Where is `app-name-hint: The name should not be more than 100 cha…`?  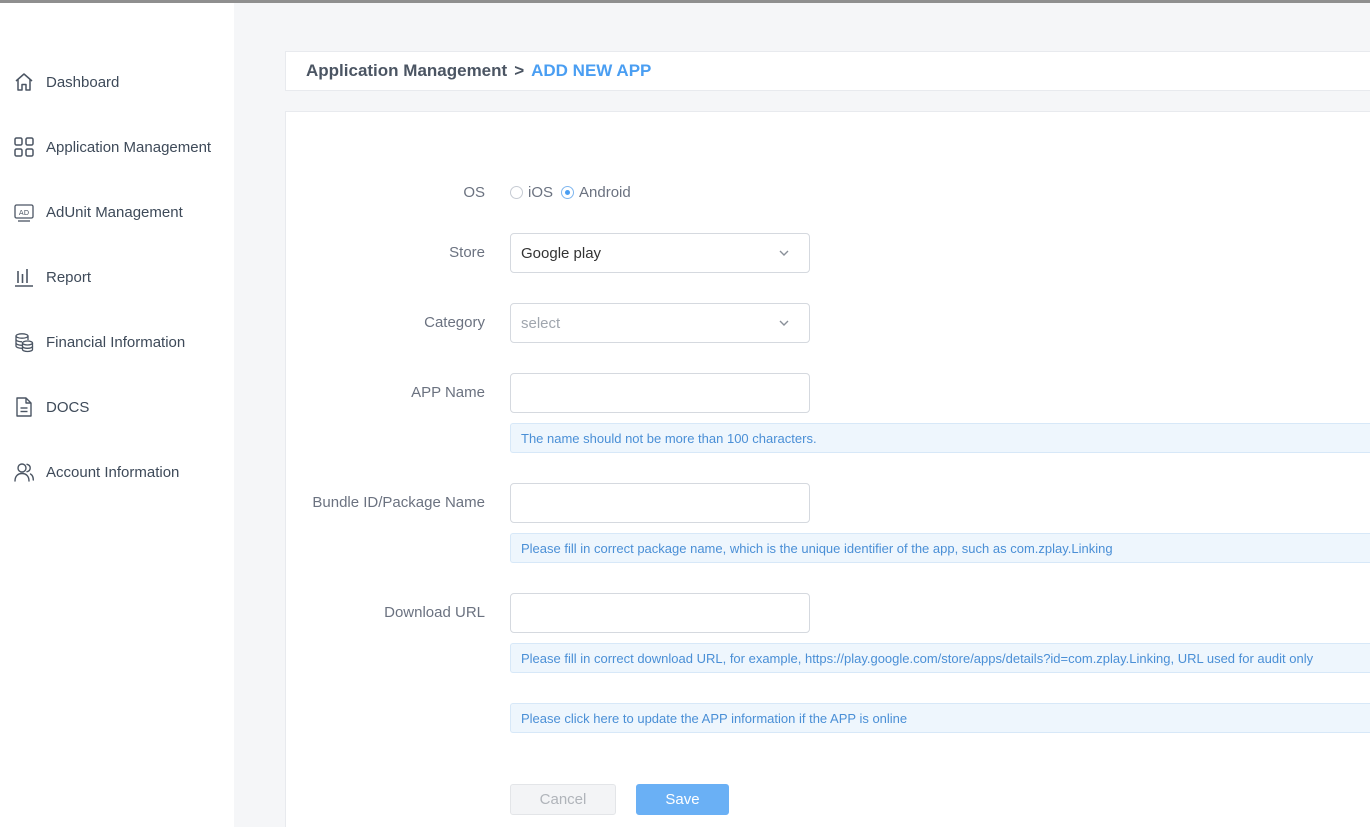 app-name-hint: The name should not be more than 100 cha… is located at coordinates (940, 438).